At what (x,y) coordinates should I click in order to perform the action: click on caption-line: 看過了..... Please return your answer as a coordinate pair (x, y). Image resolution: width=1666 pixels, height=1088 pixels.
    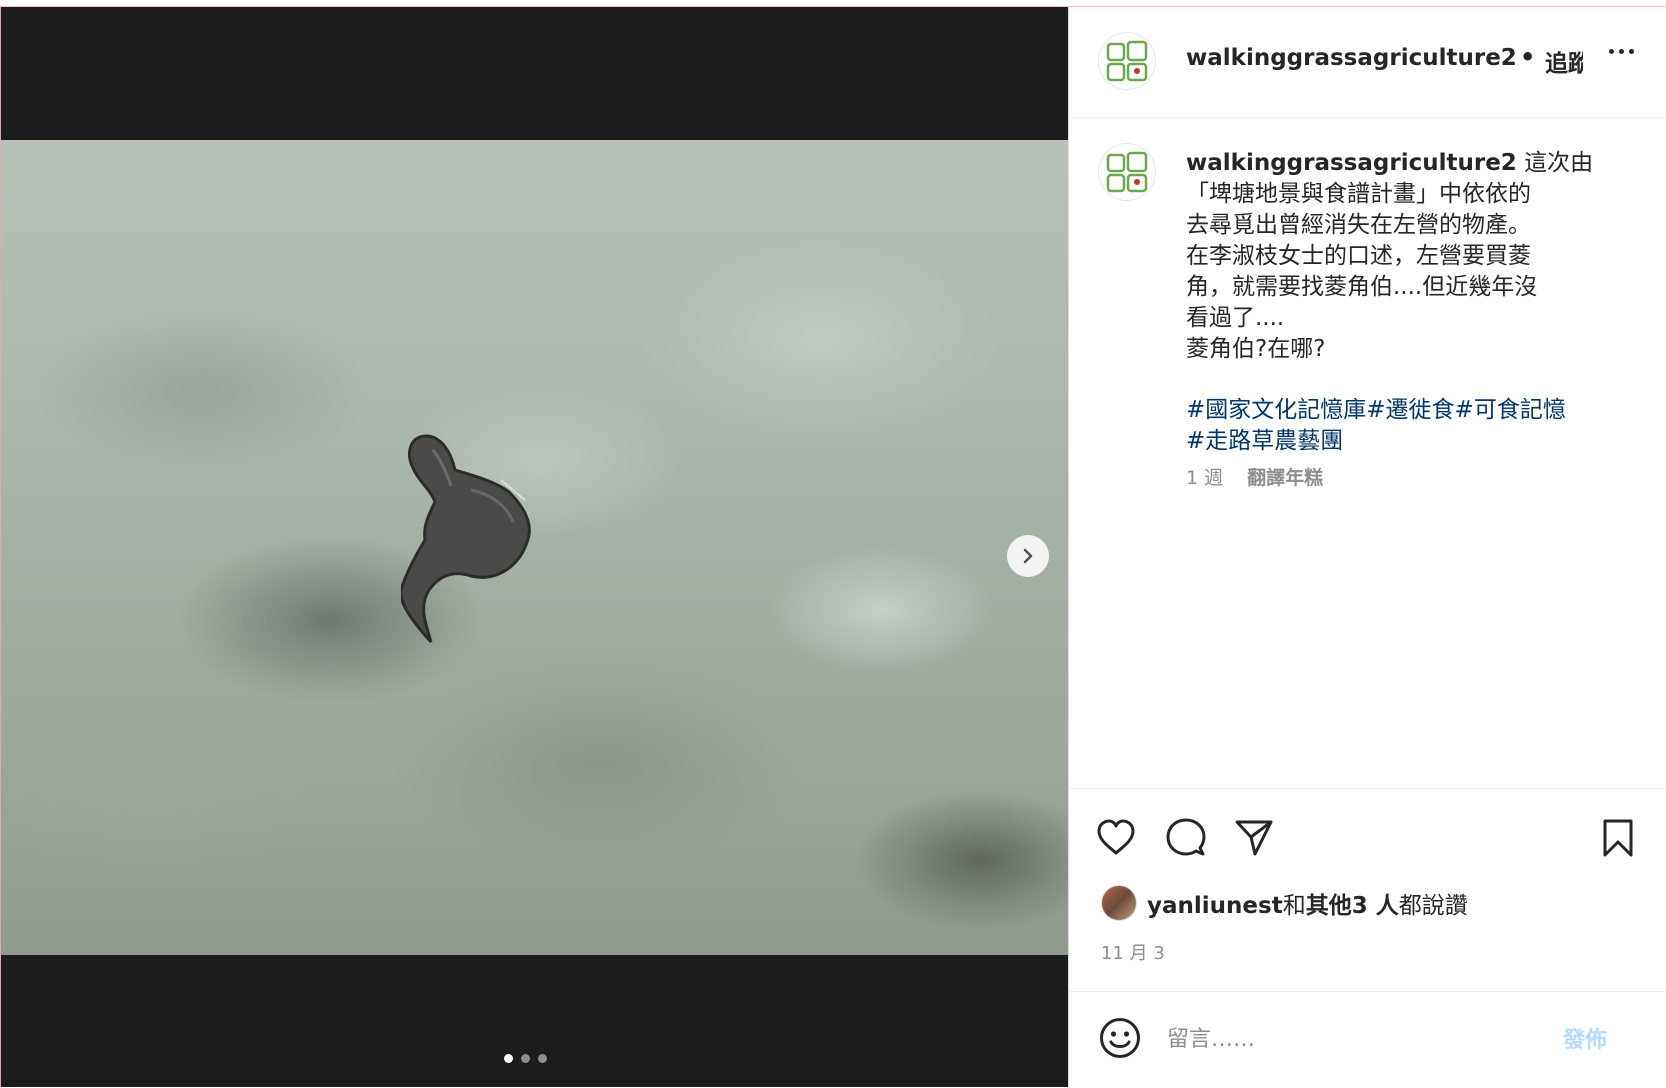
    Looking at the image, I should click on (1235, 318).